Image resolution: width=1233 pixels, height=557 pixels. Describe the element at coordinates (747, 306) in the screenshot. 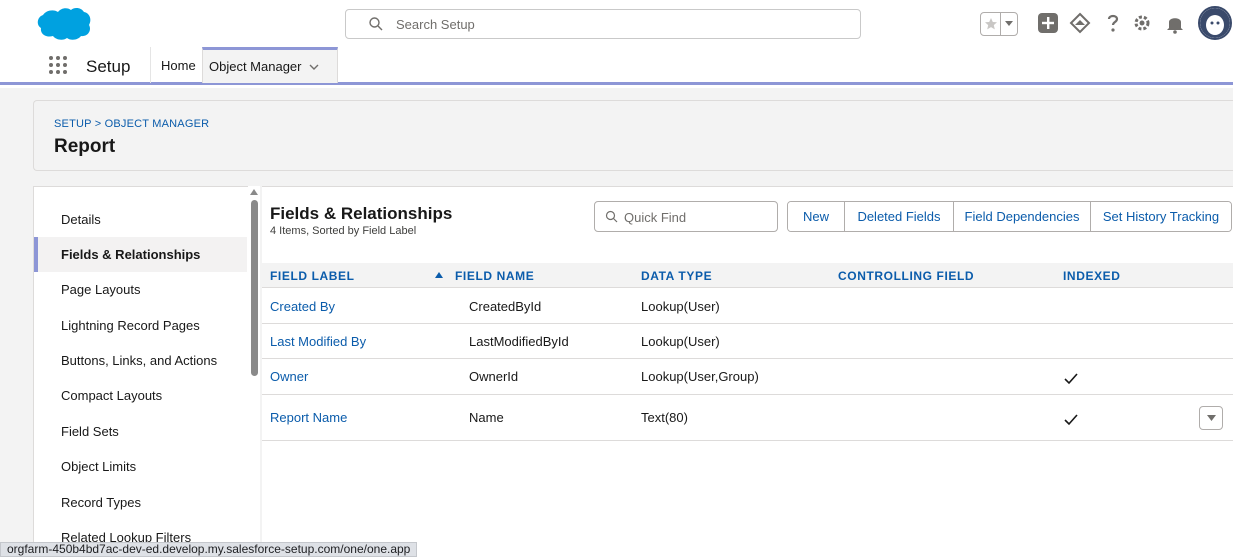

I see `table-row: Created By CreatedById Lookup(User)` at that location.